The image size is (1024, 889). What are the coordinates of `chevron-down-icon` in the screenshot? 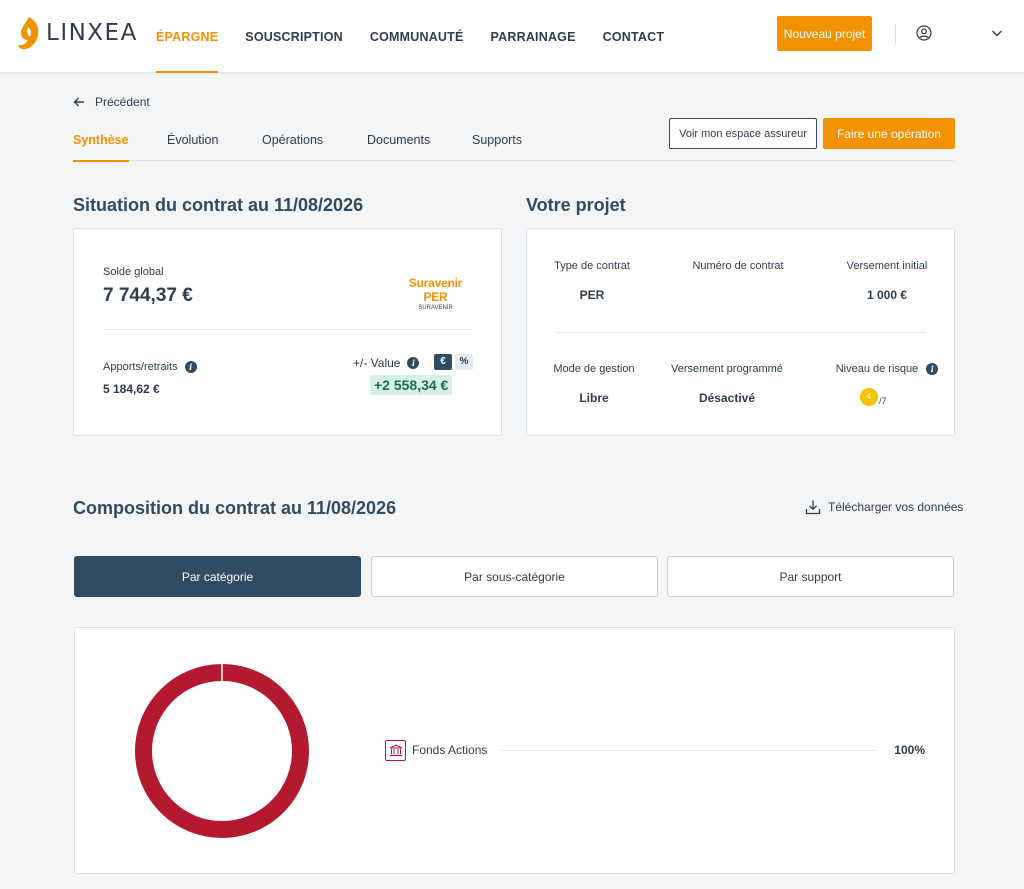 It's located at (997, 33).